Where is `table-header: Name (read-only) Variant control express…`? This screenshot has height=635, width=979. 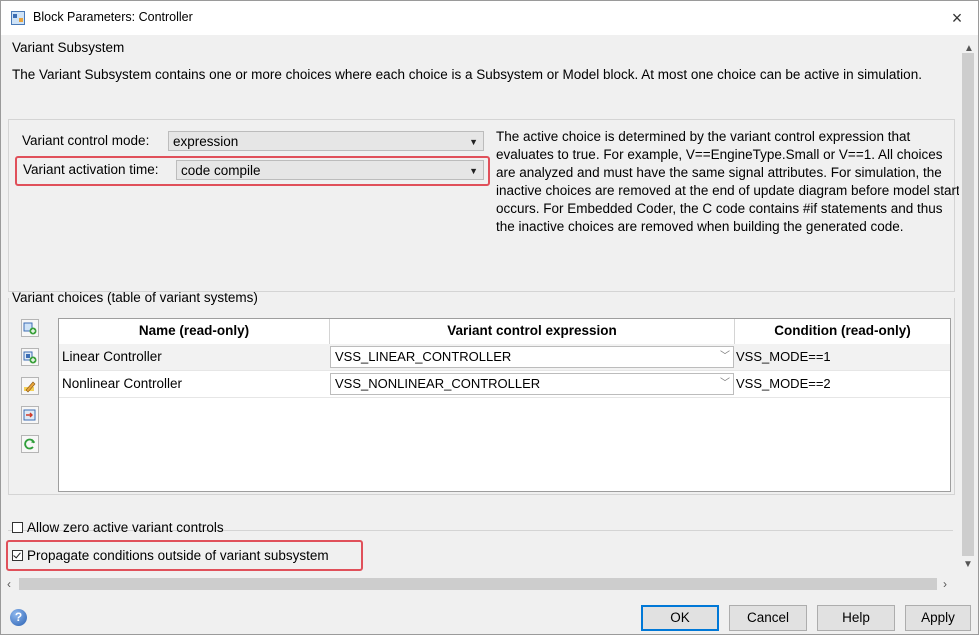
table-header: Name (read-only) Variant control express… is located at coordinates (504, 332).